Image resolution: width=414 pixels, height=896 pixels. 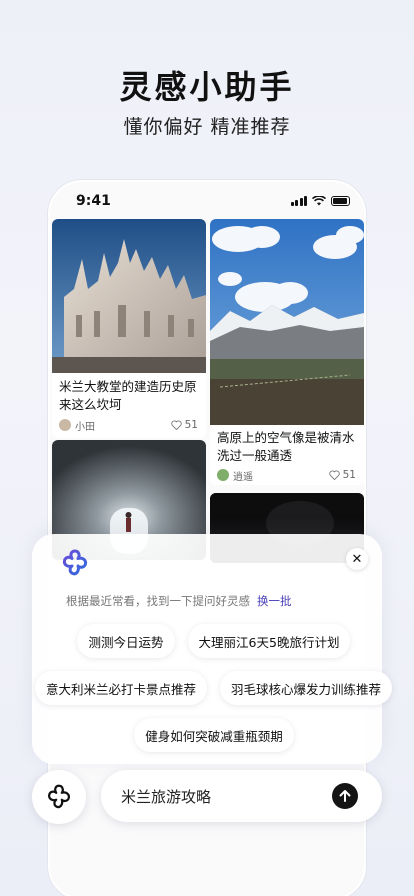 I want to click on card-title: 高原上的空气像是被清水洗过一般通透, so click(x=286, y=446).